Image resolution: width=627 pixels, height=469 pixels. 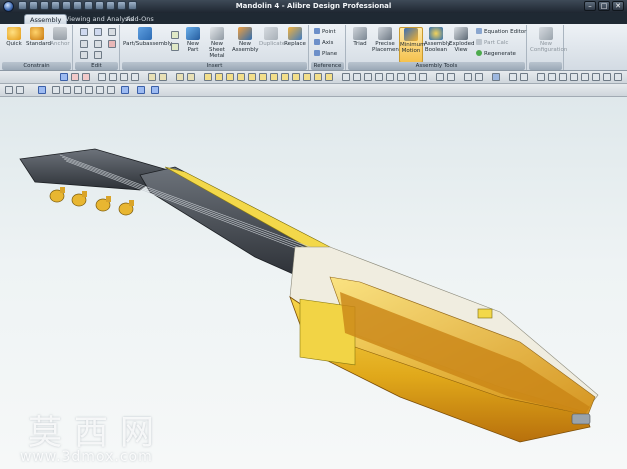 I want to click on new-assembly-button: New Assembly, so click(x=245, y=40).